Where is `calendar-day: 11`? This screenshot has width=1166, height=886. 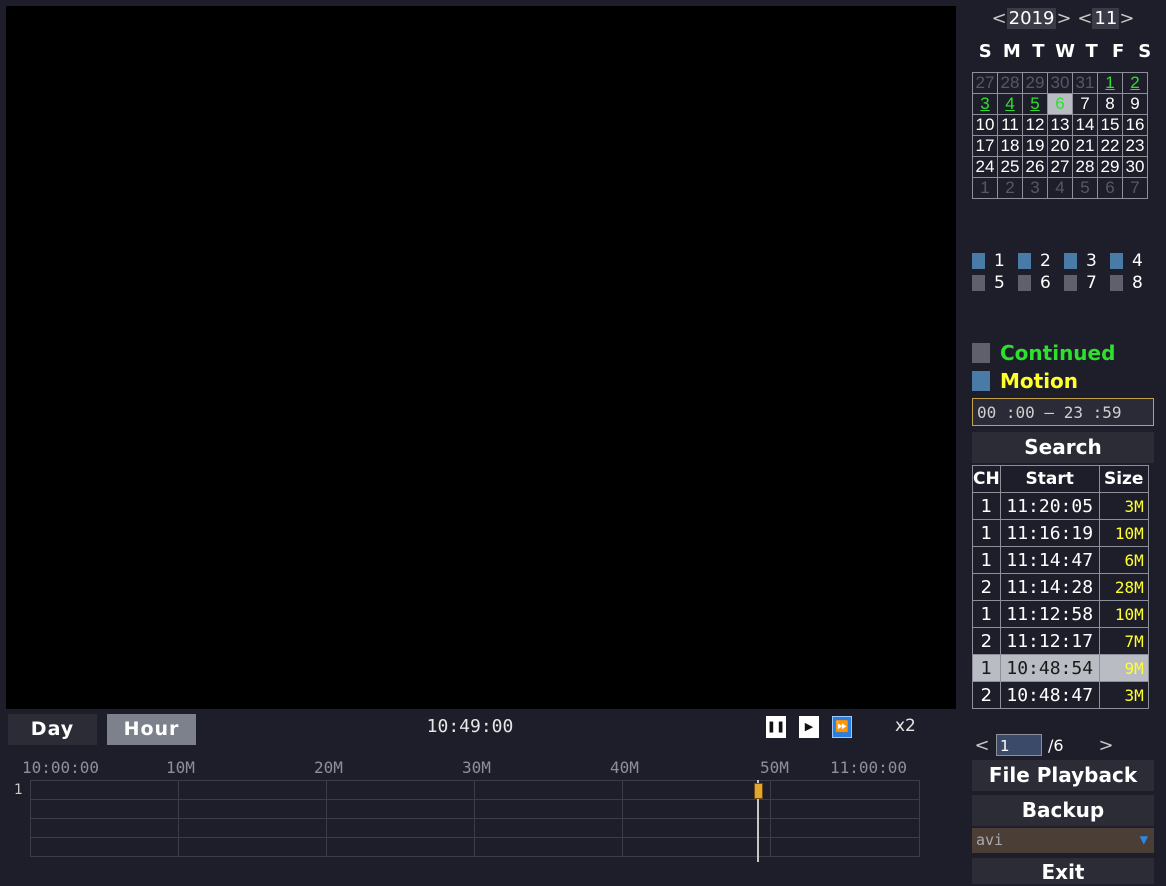 calendar-day: 11 is located at coordinates (1010, 125).